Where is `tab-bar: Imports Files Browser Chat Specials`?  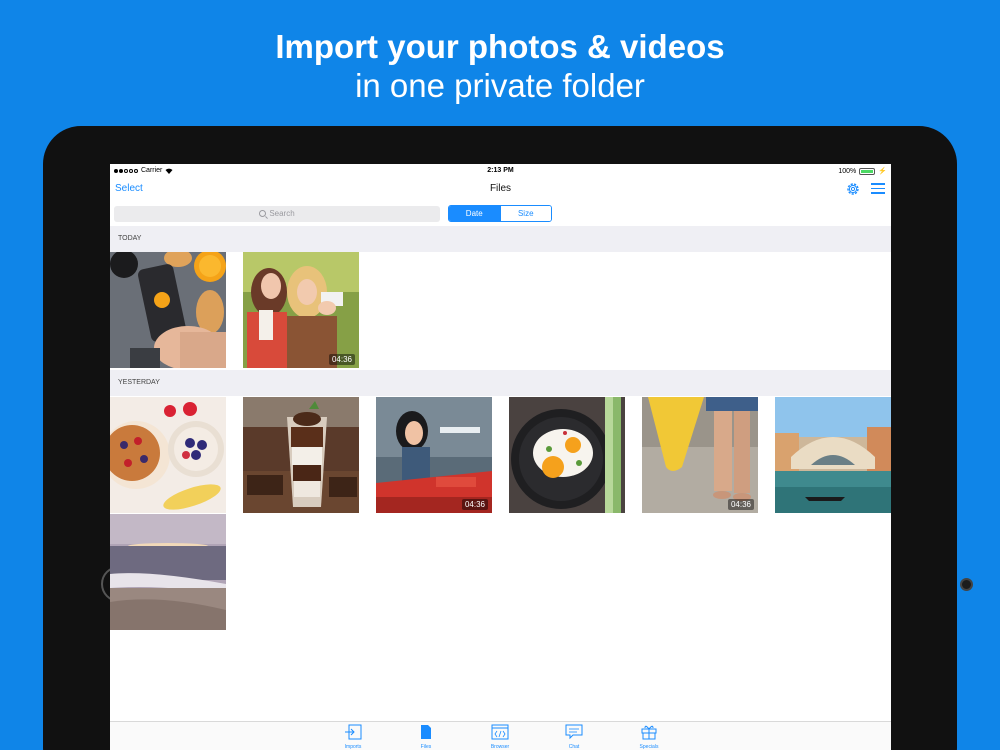
tab-bar: Imports Files Browser Chat Specials is located at coordinates (500, 735).